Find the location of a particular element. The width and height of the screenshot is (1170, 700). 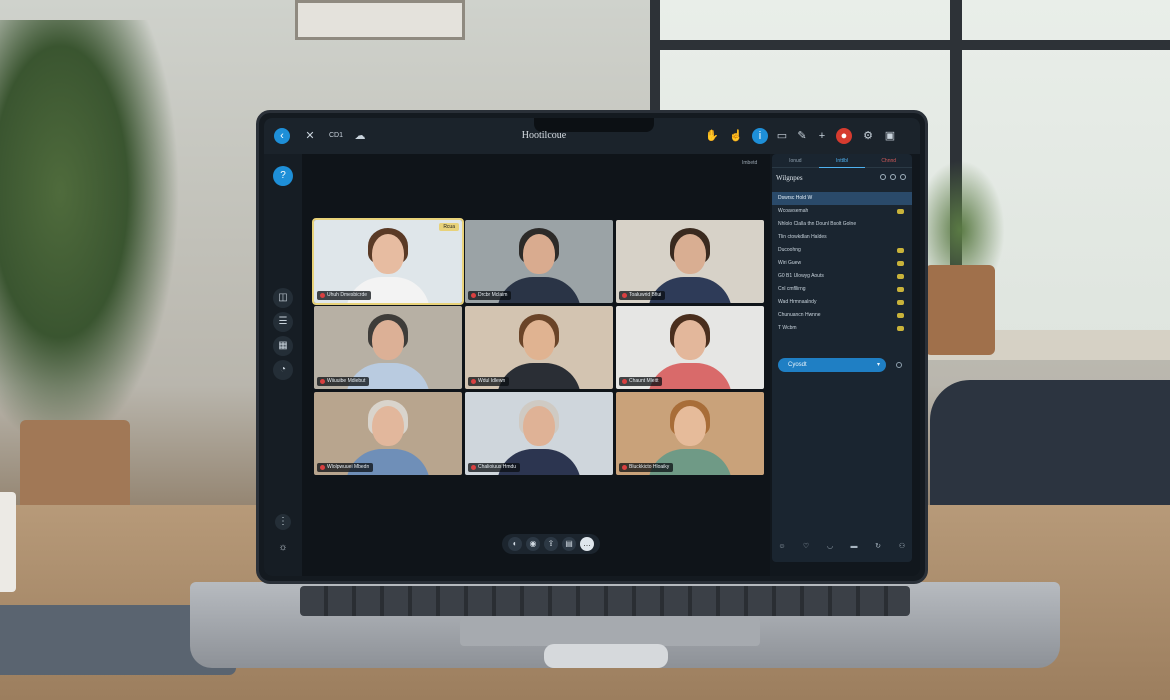

settings-icon: ⚙ is located at coordinates (868, 136).